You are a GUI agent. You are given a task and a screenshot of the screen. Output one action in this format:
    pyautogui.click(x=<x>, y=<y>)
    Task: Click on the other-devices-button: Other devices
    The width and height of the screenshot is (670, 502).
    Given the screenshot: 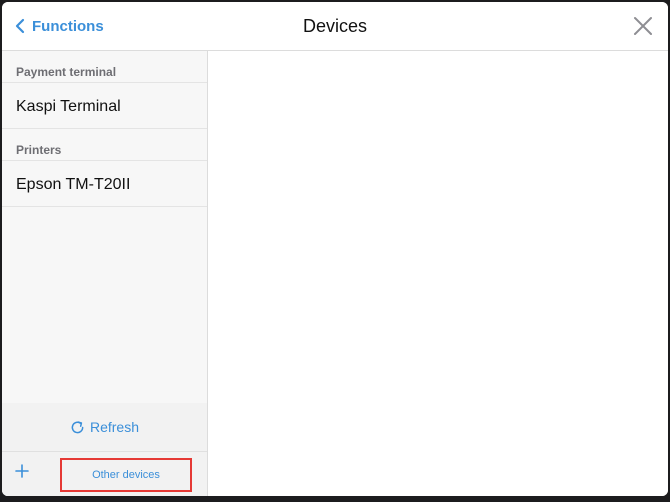 What is the action you would take?
    pyautogui.click(x=126, y=475)
    